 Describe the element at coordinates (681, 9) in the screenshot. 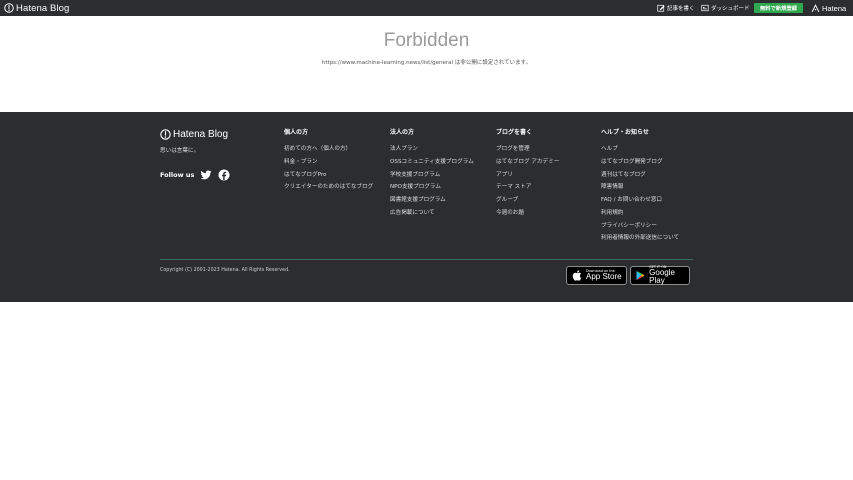

I see `write-entry-label: 記事を書く` at that location.